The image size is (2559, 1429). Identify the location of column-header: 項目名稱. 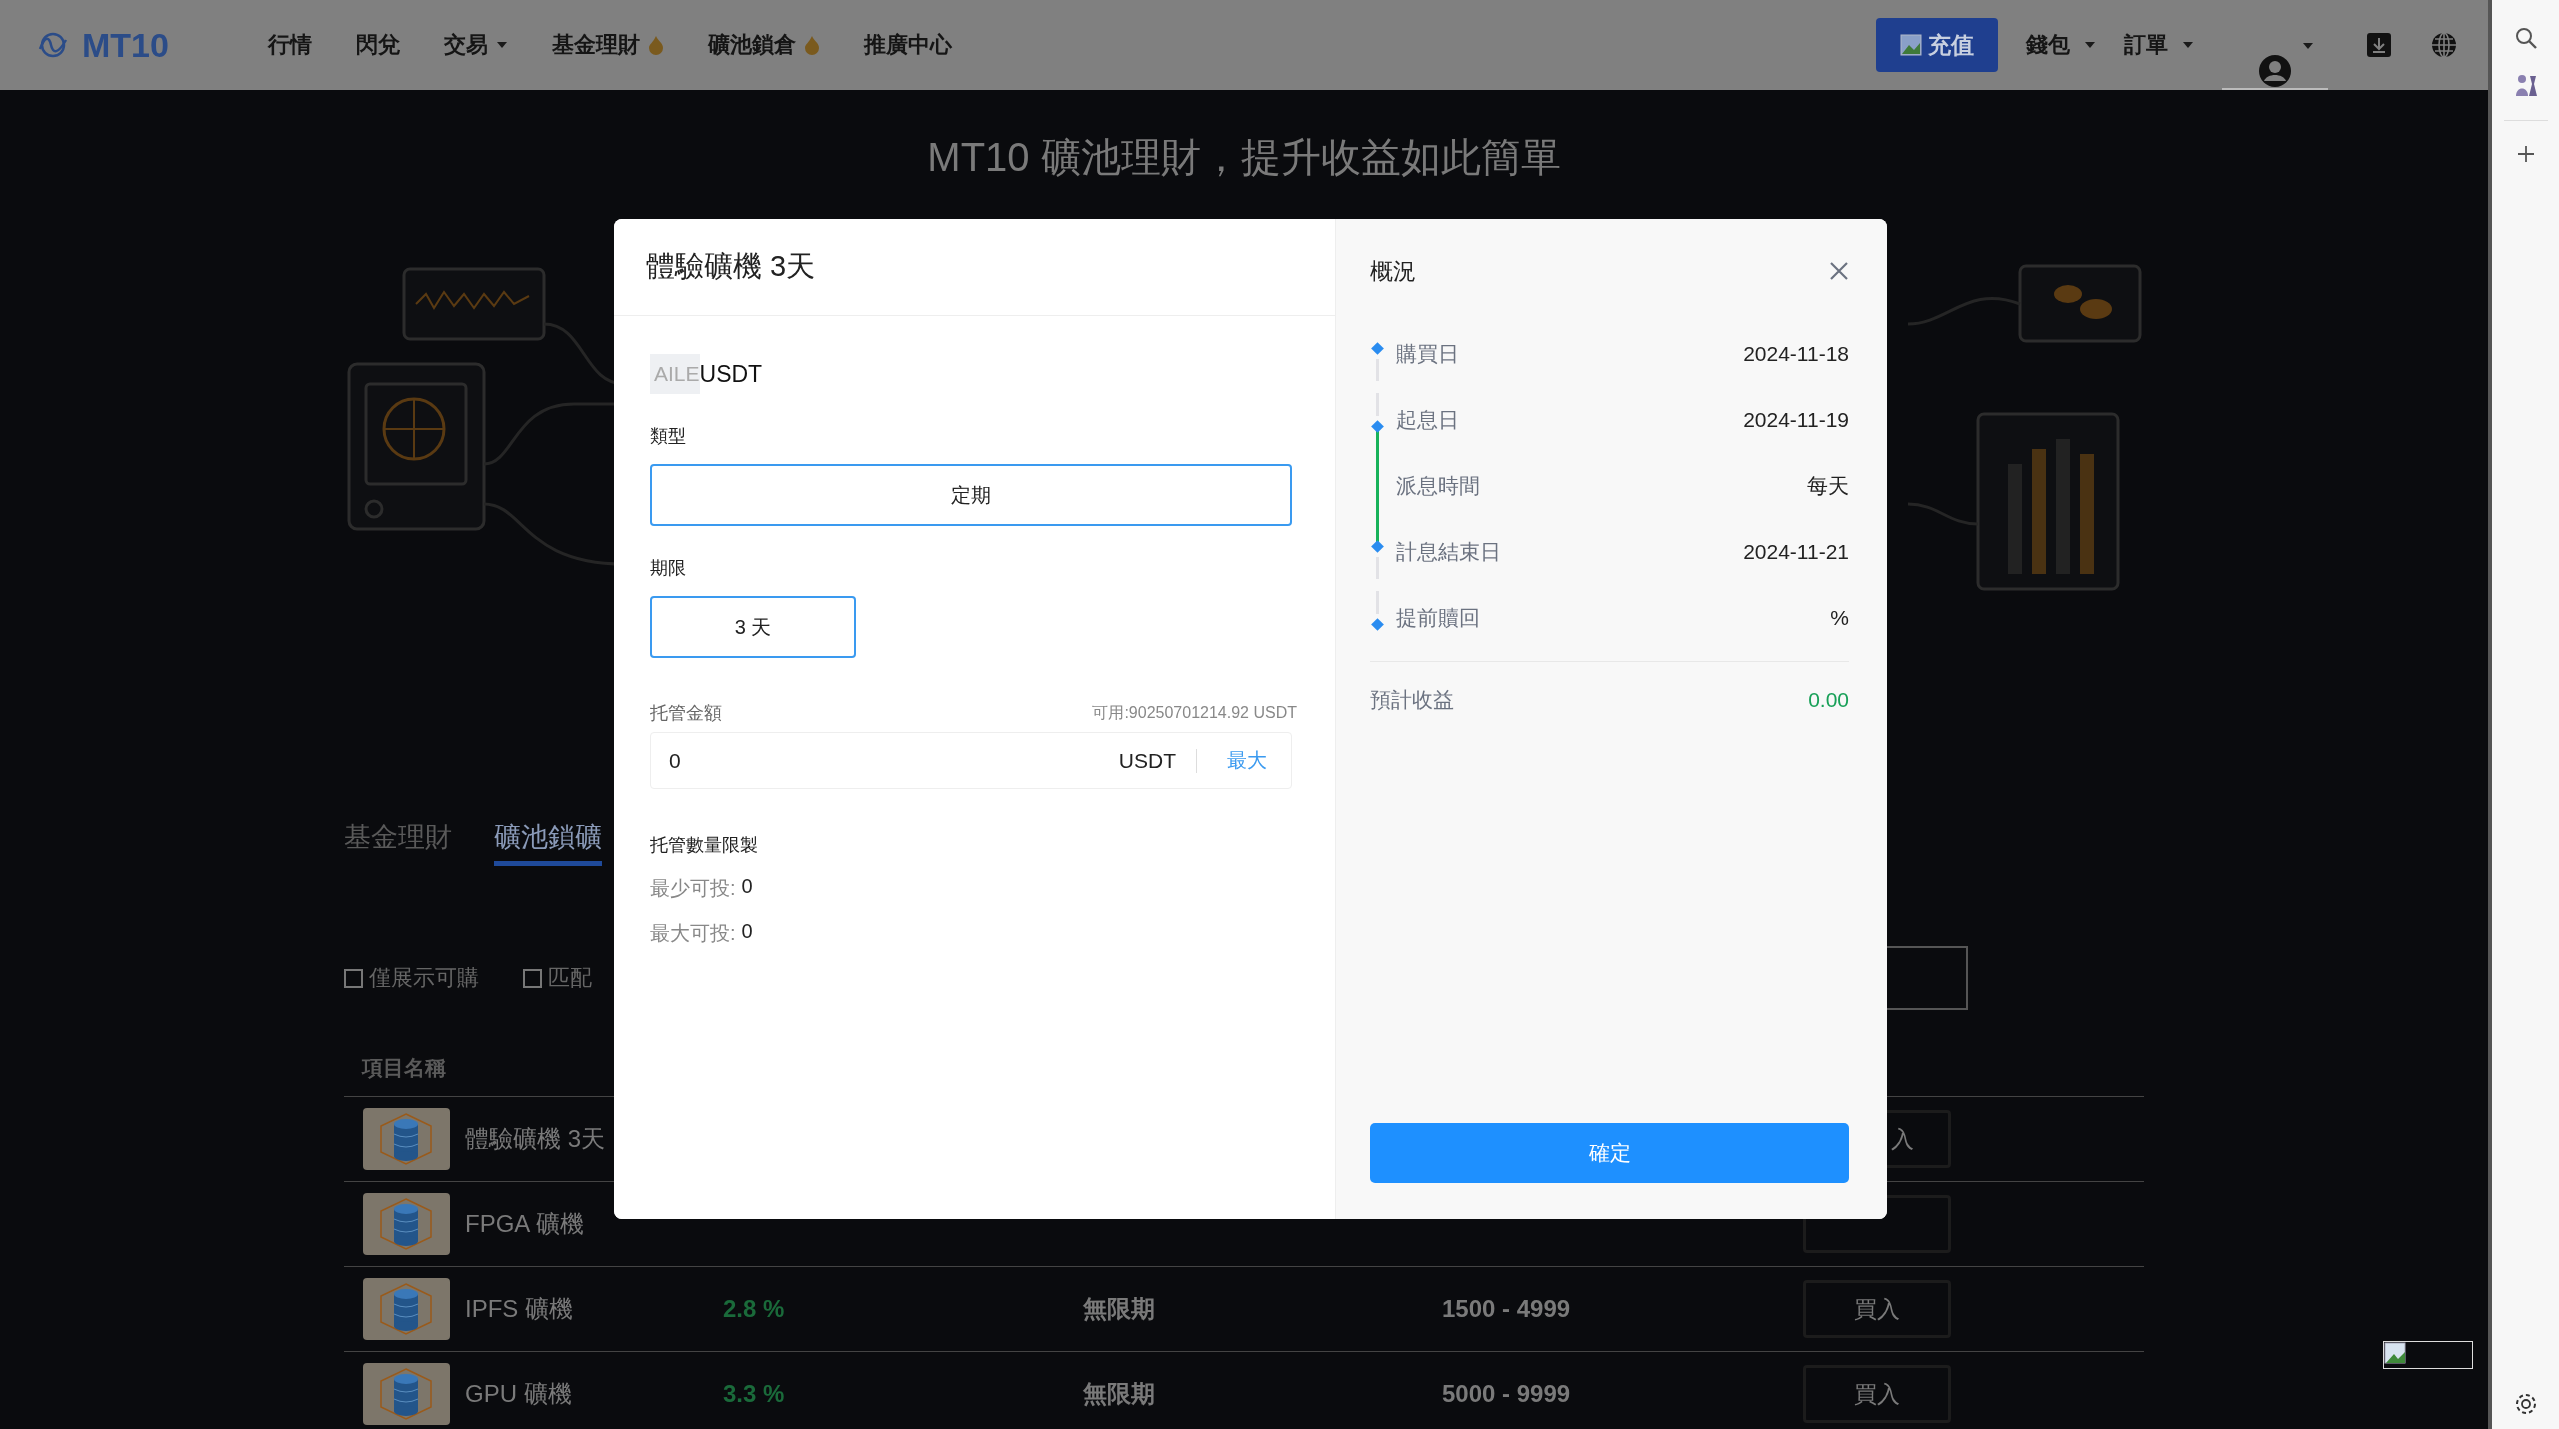
(404, 1068).